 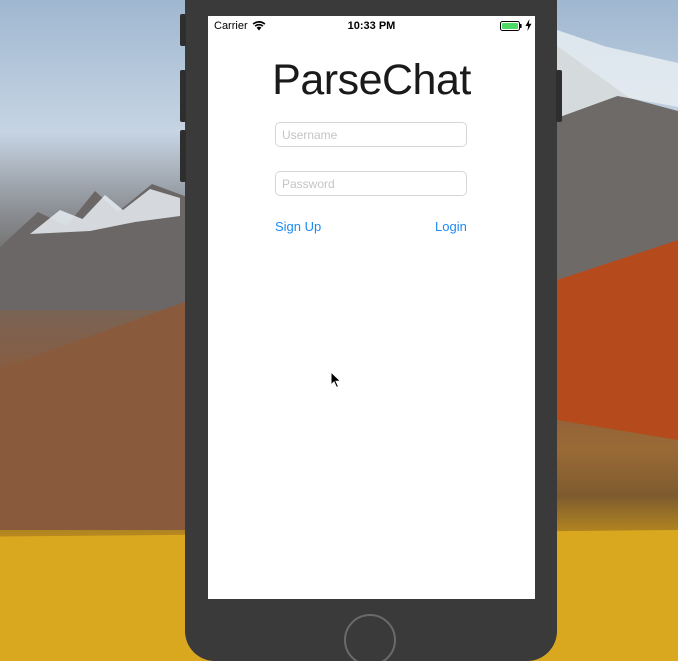 I want to click on username-field, so click(x=371, y=134).